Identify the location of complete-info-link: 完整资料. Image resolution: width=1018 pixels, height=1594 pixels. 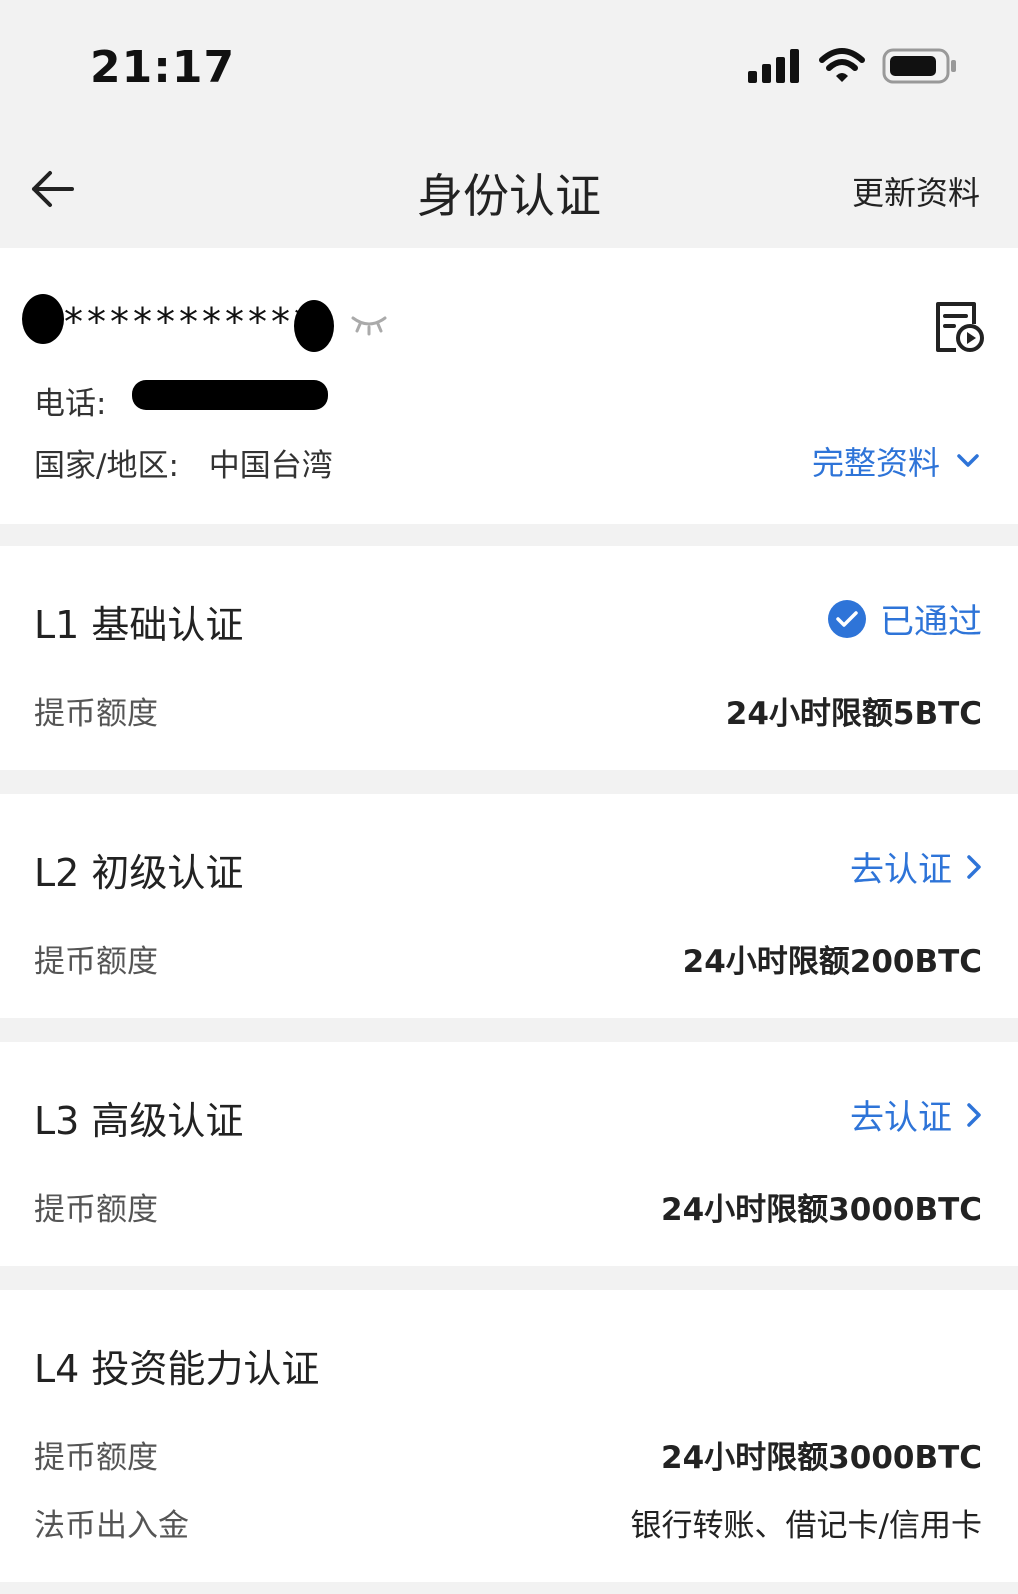
(896, 461).